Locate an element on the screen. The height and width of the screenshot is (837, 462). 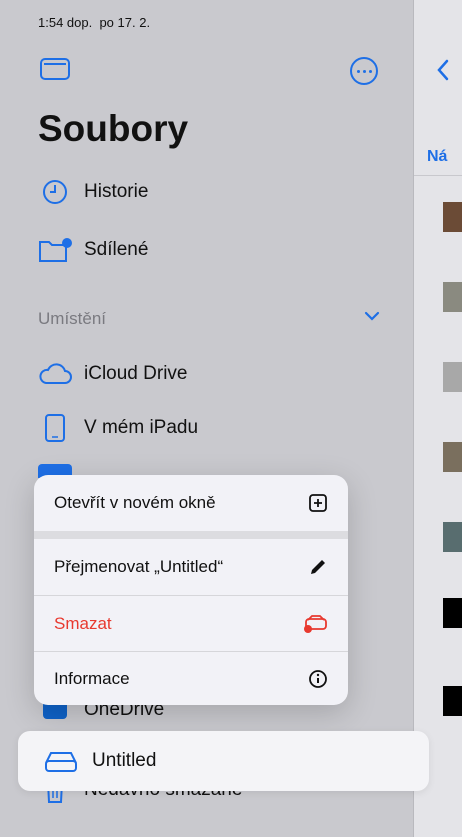
sidebar-item-untitled-selected: Untitled is located at coordinates (223, 761).